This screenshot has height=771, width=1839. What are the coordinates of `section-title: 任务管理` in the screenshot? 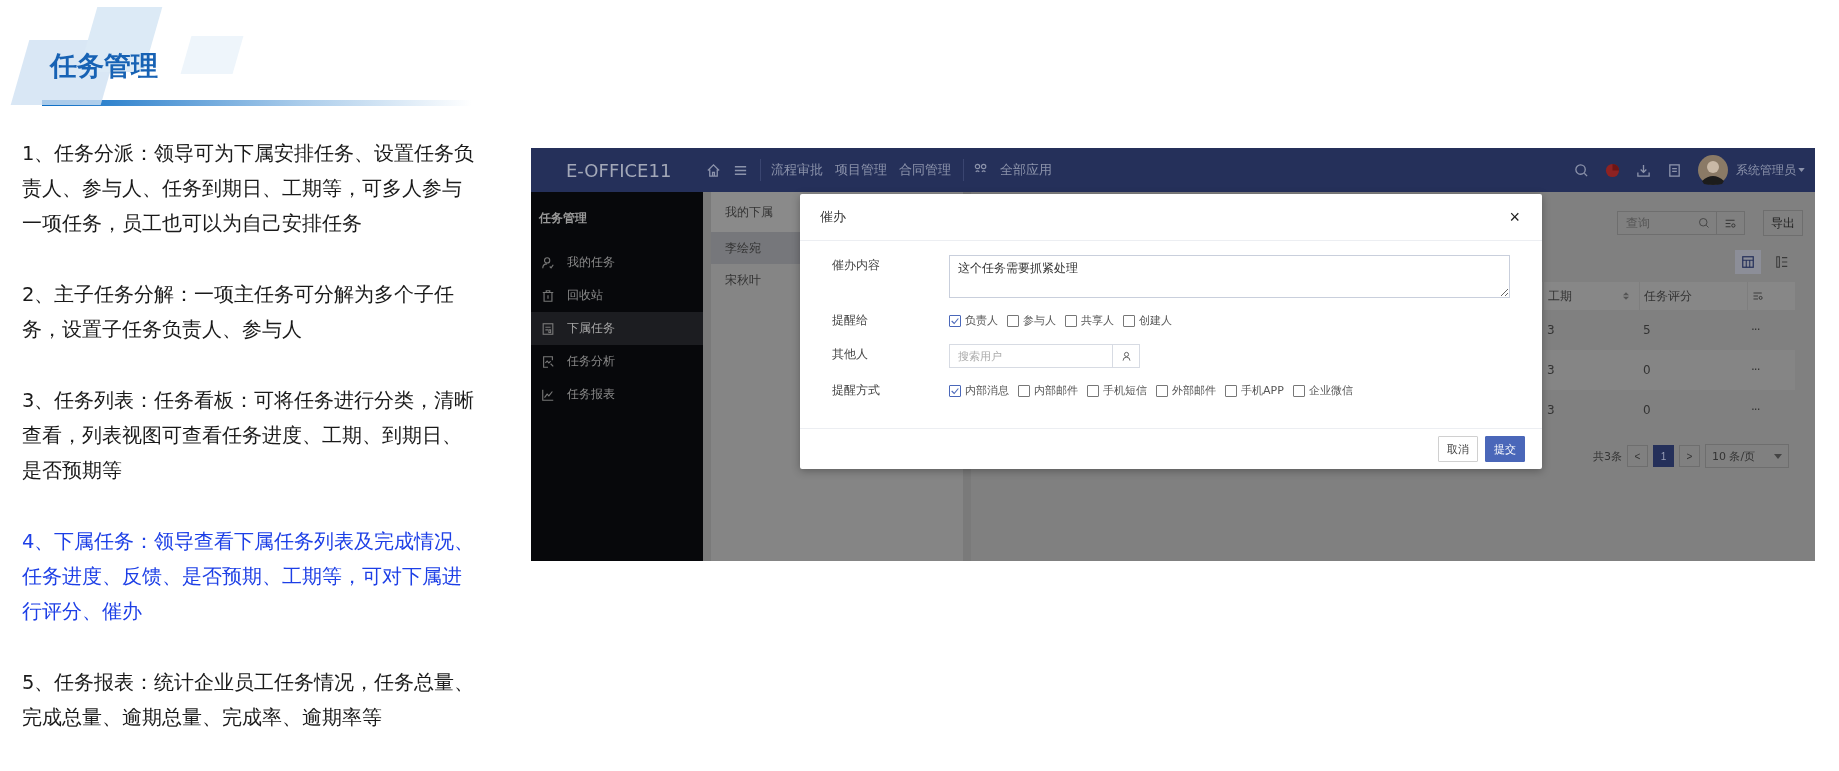 It's located at (104, 66).